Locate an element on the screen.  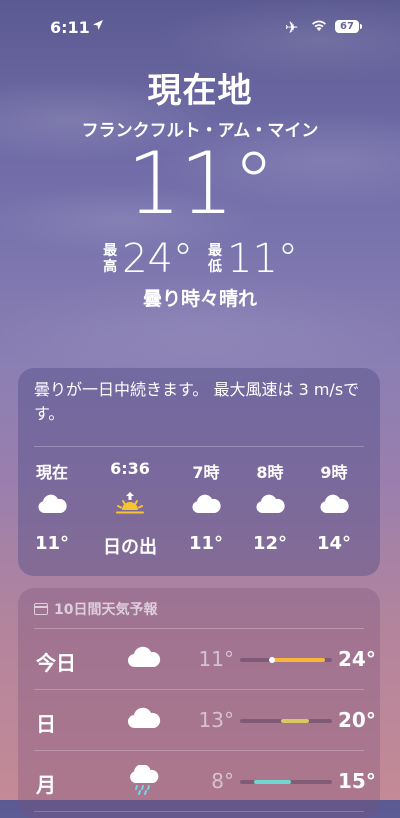
hour-time: 9時 is located at coordinates (334, 472).